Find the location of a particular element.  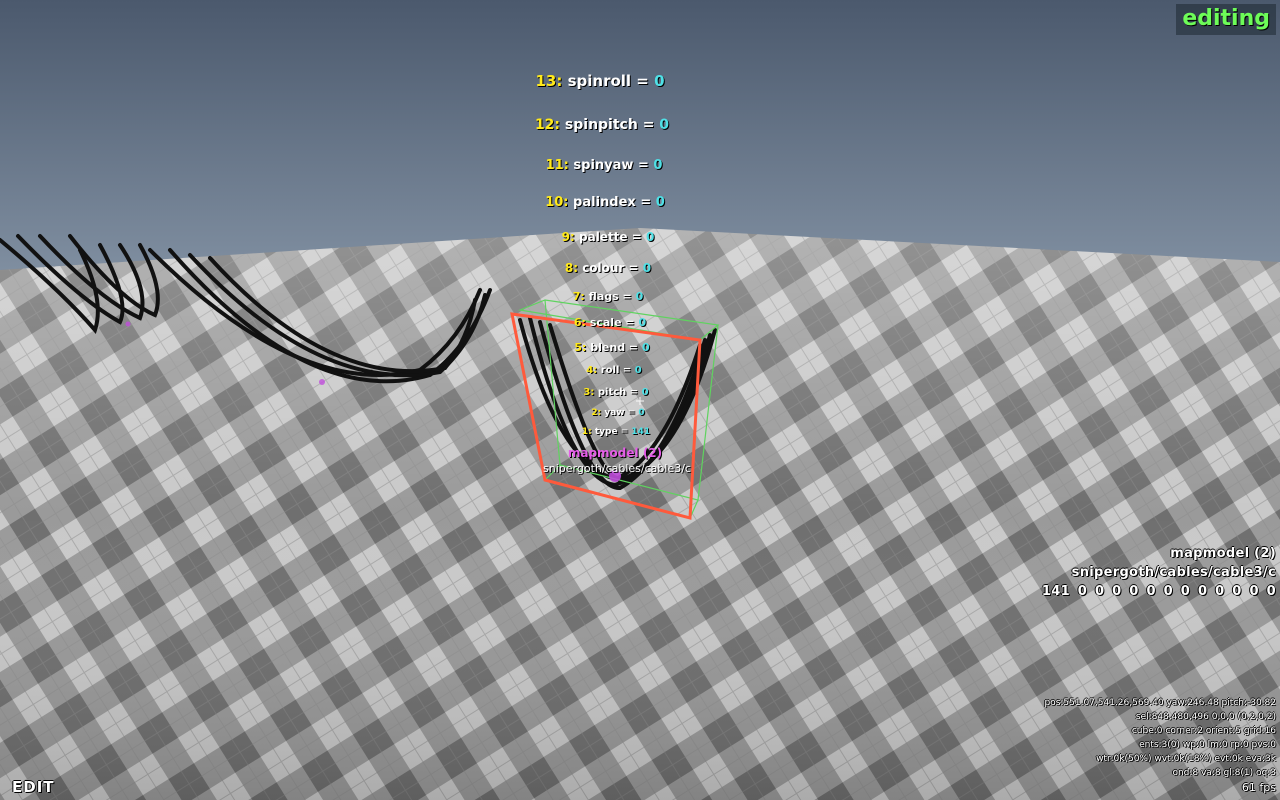

attribute-name: scale is located at coordinates (605, 323).